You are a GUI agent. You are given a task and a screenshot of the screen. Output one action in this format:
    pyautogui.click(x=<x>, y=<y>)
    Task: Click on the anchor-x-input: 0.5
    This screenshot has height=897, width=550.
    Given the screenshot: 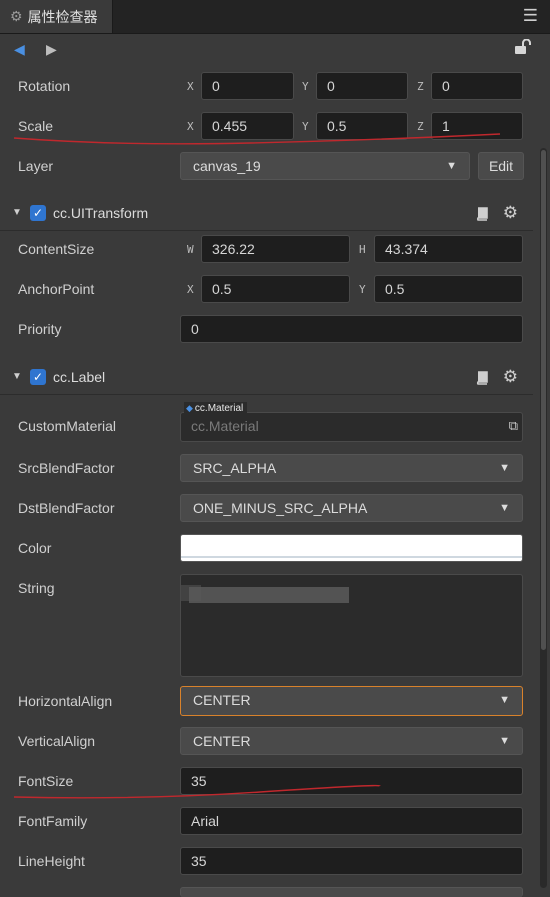 What is the action you would take?
    pyautogui.click(x=275, y=289)
    